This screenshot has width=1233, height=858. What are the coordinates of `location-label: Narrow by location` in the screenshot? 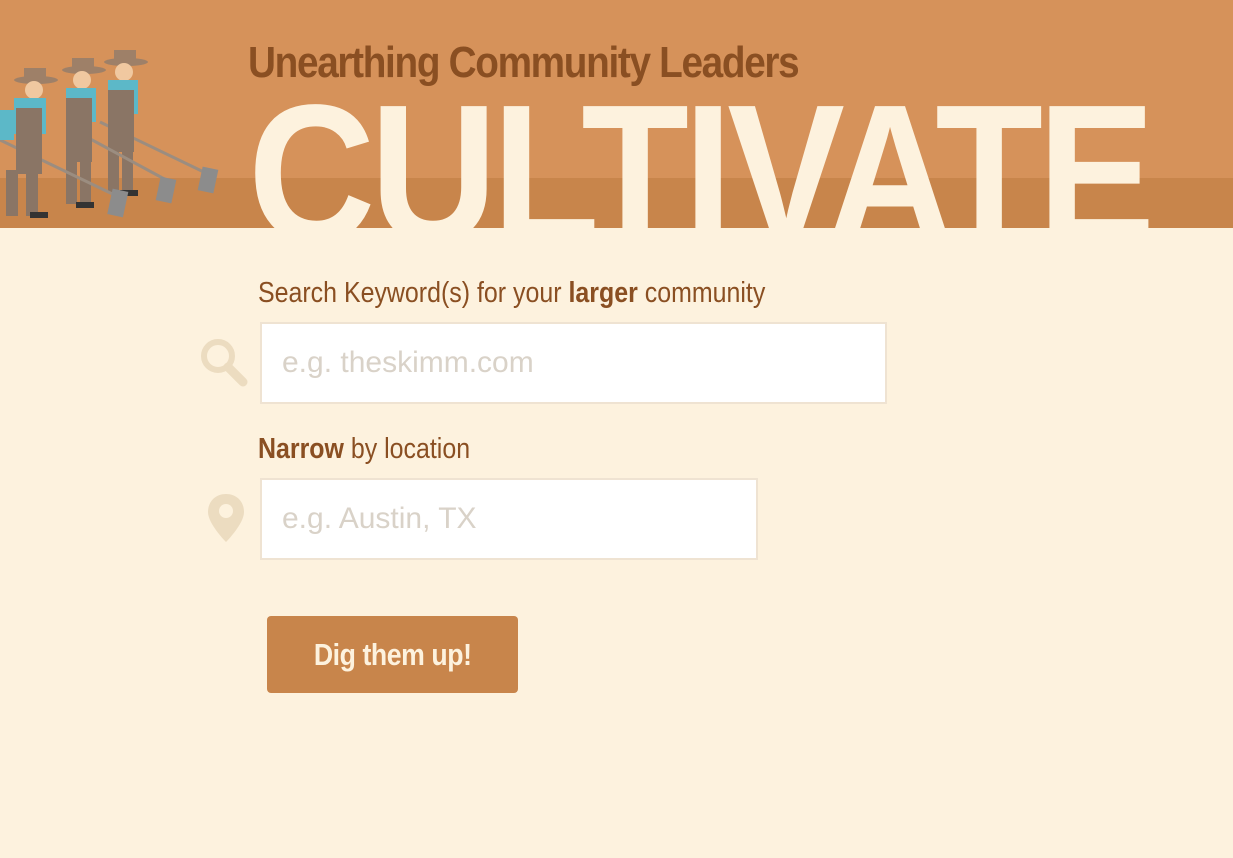 It's located at (364, 449).